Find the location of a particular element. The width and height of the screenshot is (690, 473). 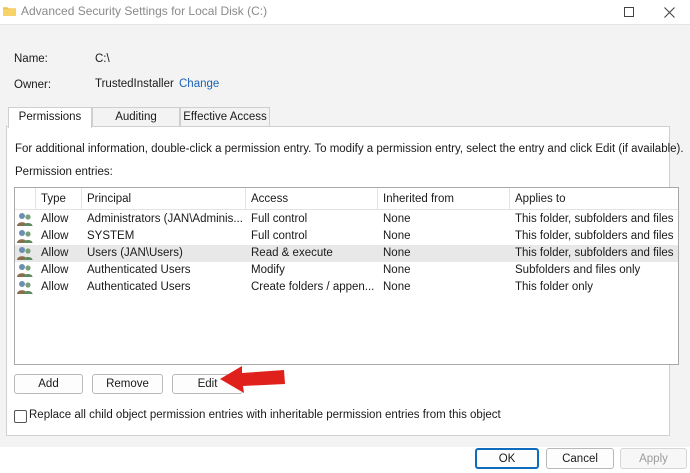

tab-label: Permissions is located at coordinates (50, 117).